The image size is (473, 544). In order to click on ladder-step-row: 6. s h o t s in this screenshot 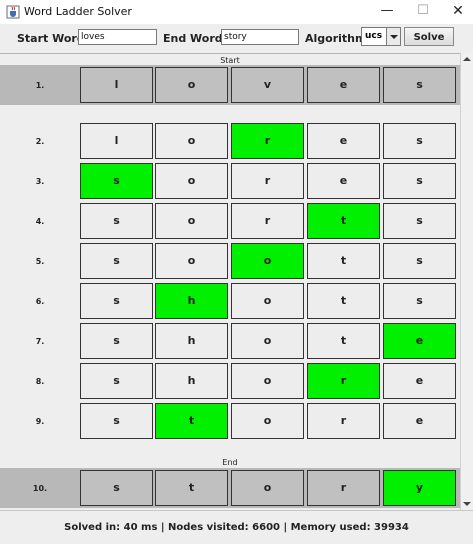, I will do `click(230, 301)`.